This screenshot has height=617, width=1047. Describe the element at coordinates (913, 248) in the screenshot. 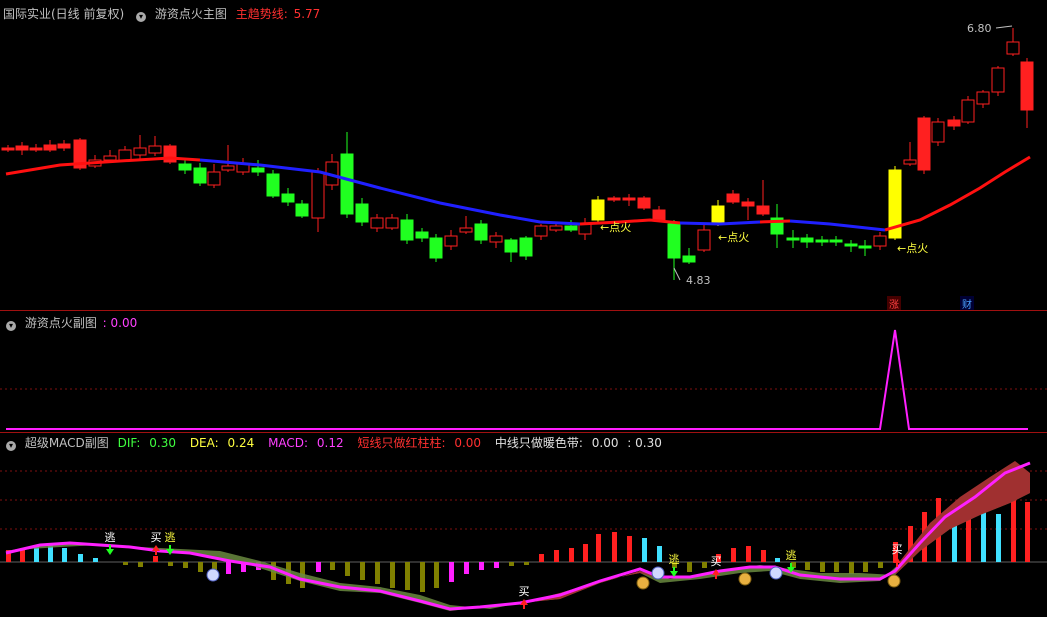

I see `ignite-label-3: ←点火` at that location.